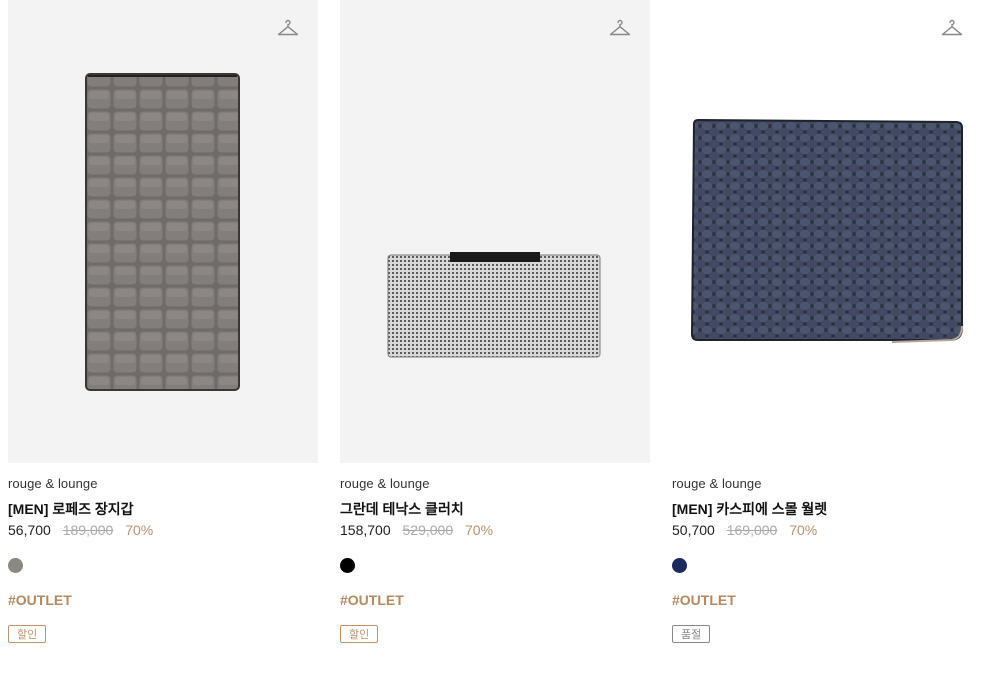  What do you see at coordinates (693, 530) in the screenshot?
I see `sale-price: 50,700` at bounding box center [693, 530].